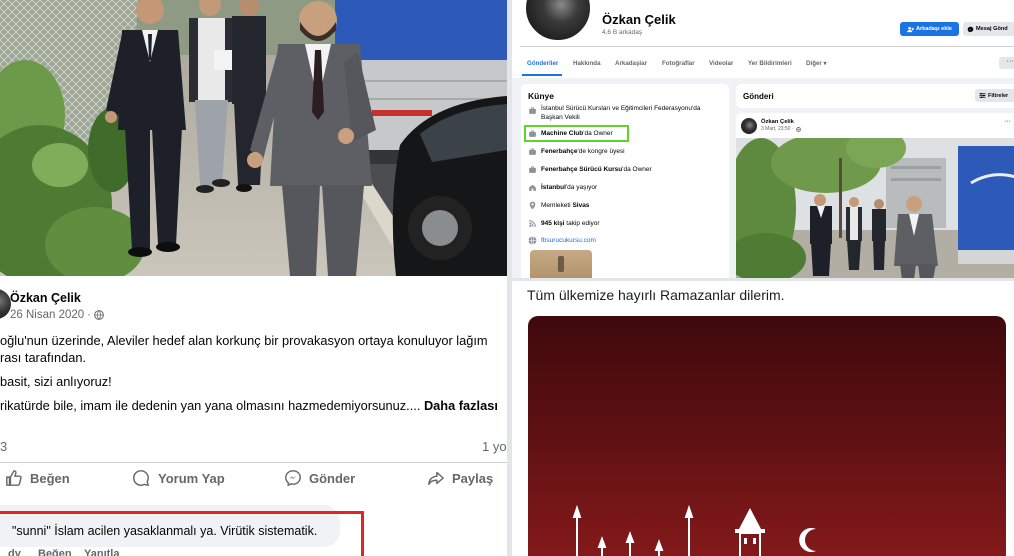  I want to click on comment-button: Yorum Yap, so click(191, 478).